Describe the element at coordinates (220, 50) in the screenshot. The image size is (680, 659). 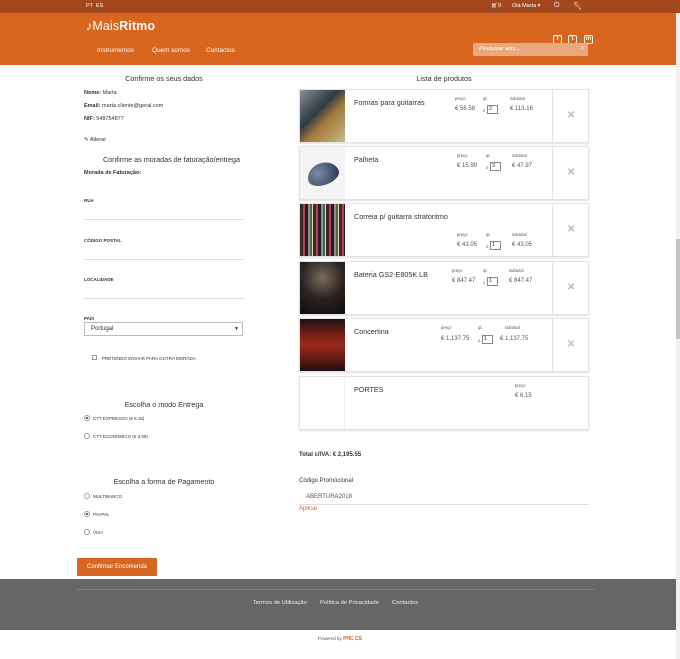
I see `nav-contactos: Contactos` at that location.